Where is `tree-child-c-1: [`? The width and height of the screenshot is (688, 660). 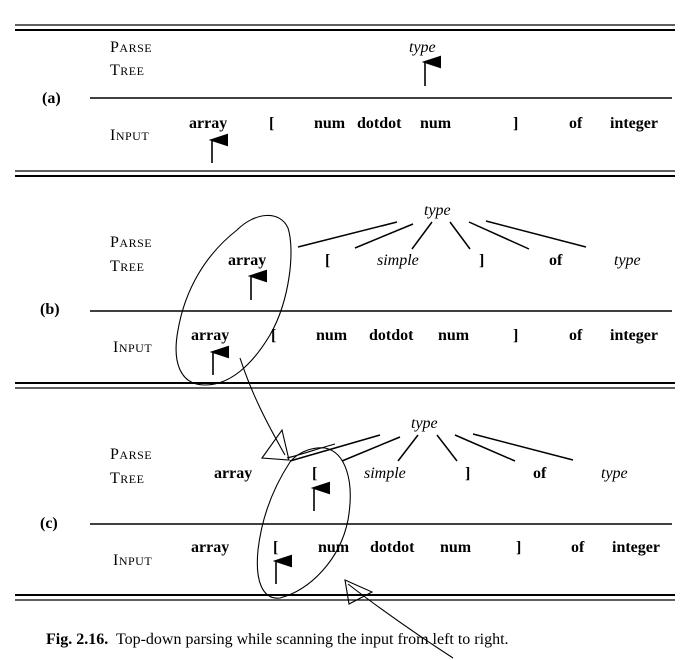 tree-child-c-1: [ is located at coordinates (315, 473).